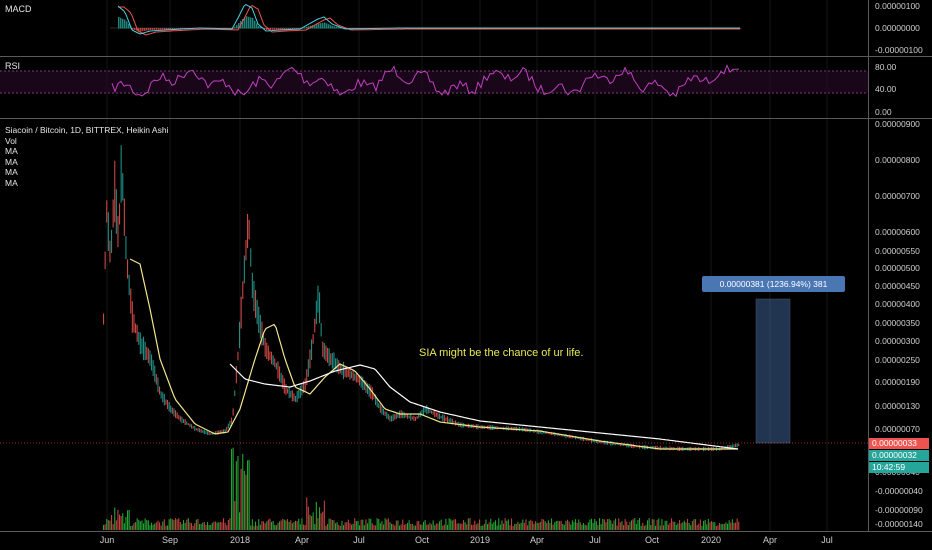 This screenshot has width=932, height=550. What do you see at coordinates (537, 540) in the screenshot?
I see `time-tick: Apr` at bounding box center [537, 540].